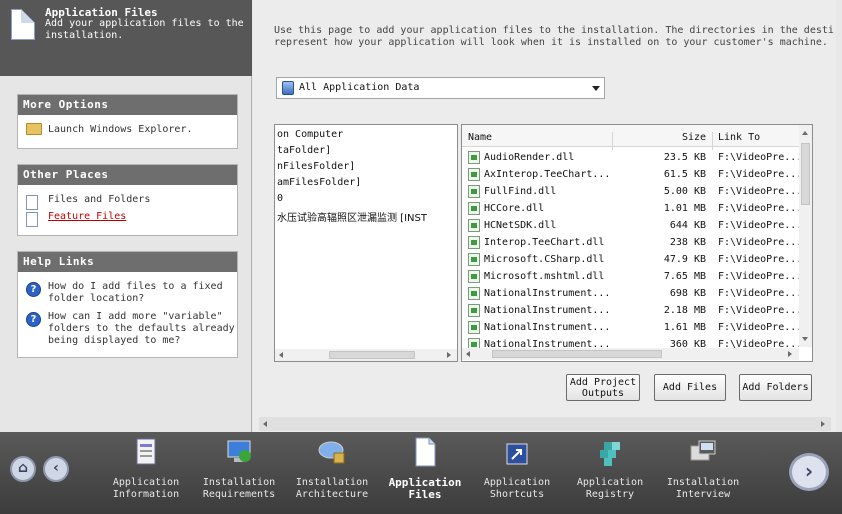 Image resolution: width=842 pixels, height=514 pixels. What do you see at coordinates (127, 219) in the screenshot?
I see `feature-files-link: Feature Files` at bounding box center [127, 219].